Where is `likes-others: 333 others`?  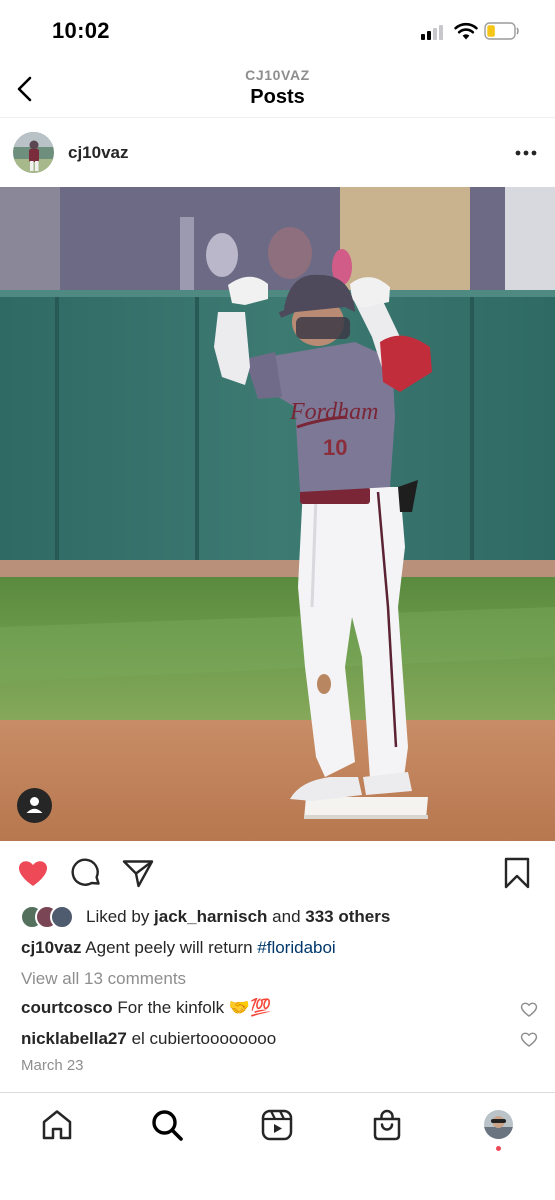 likes-others: 333 others is located at coordinates (347, 916).